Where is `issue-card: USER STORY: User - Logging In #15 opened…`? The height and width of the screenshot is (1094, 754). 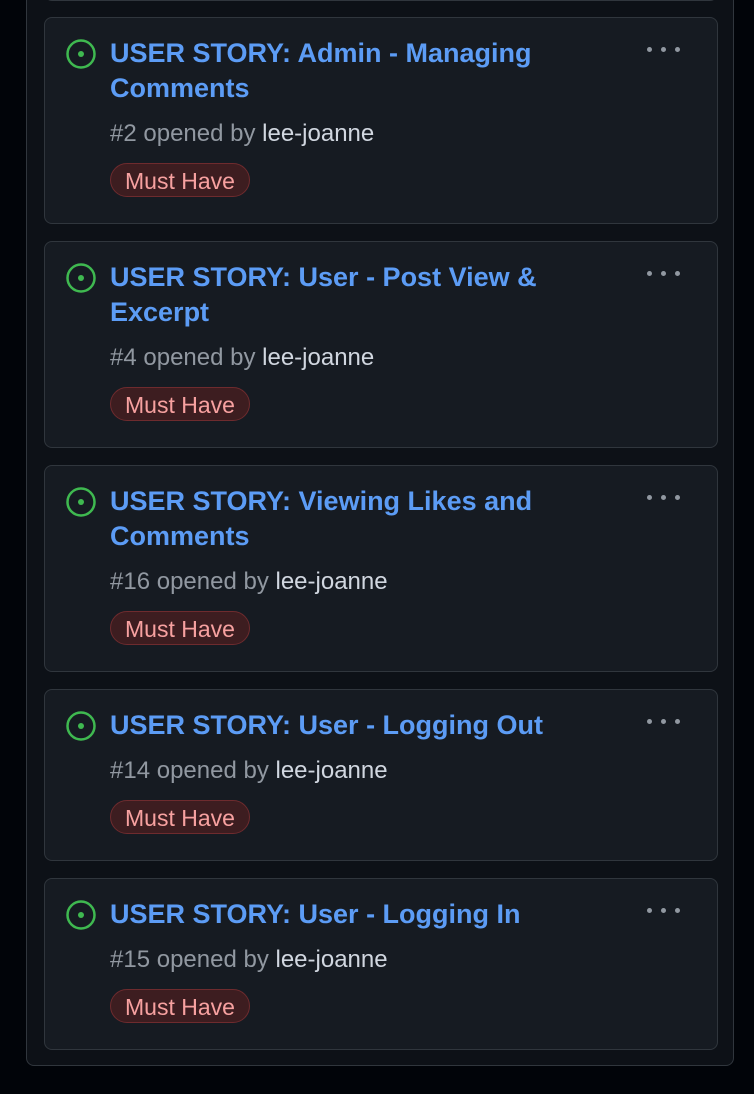
issue-card: USER STORY: User - Logging In #15 opened… is located at coordinates (381, 964).